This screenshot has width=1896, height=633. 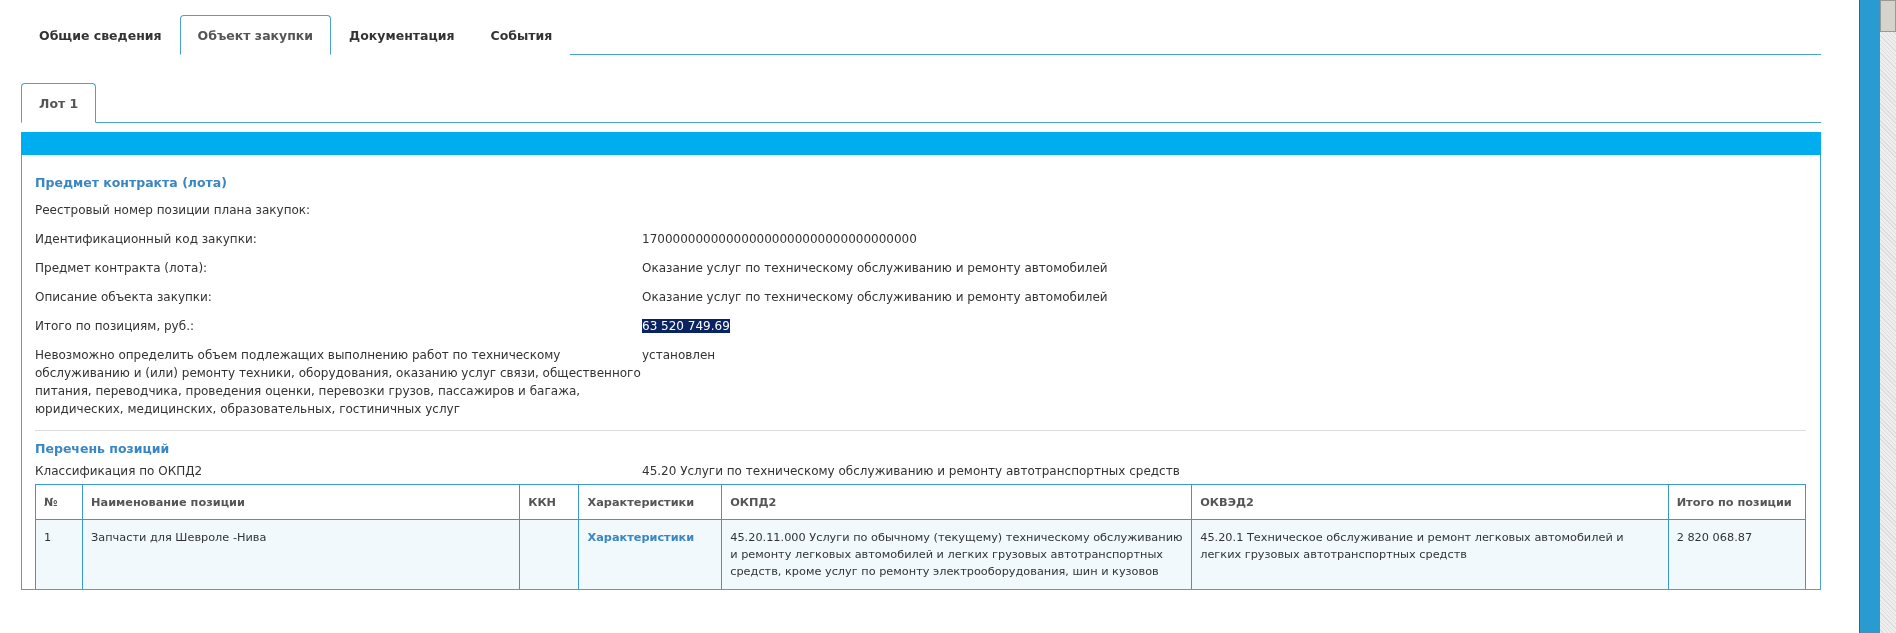 I want to click on field-label: Описание объекта закупки:, so click(x=124, y=297).